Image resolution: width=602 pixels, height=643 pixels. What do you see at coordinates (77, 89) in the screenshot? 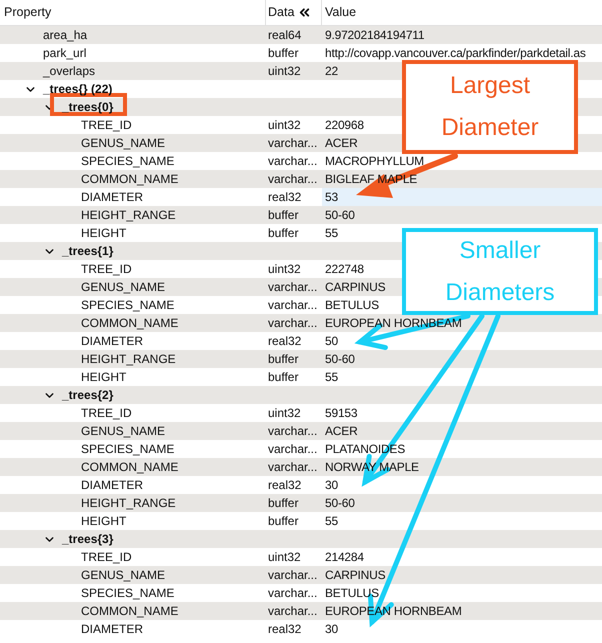
I see `property-name: _trees{} (22)` at bounding box center [77, 89].